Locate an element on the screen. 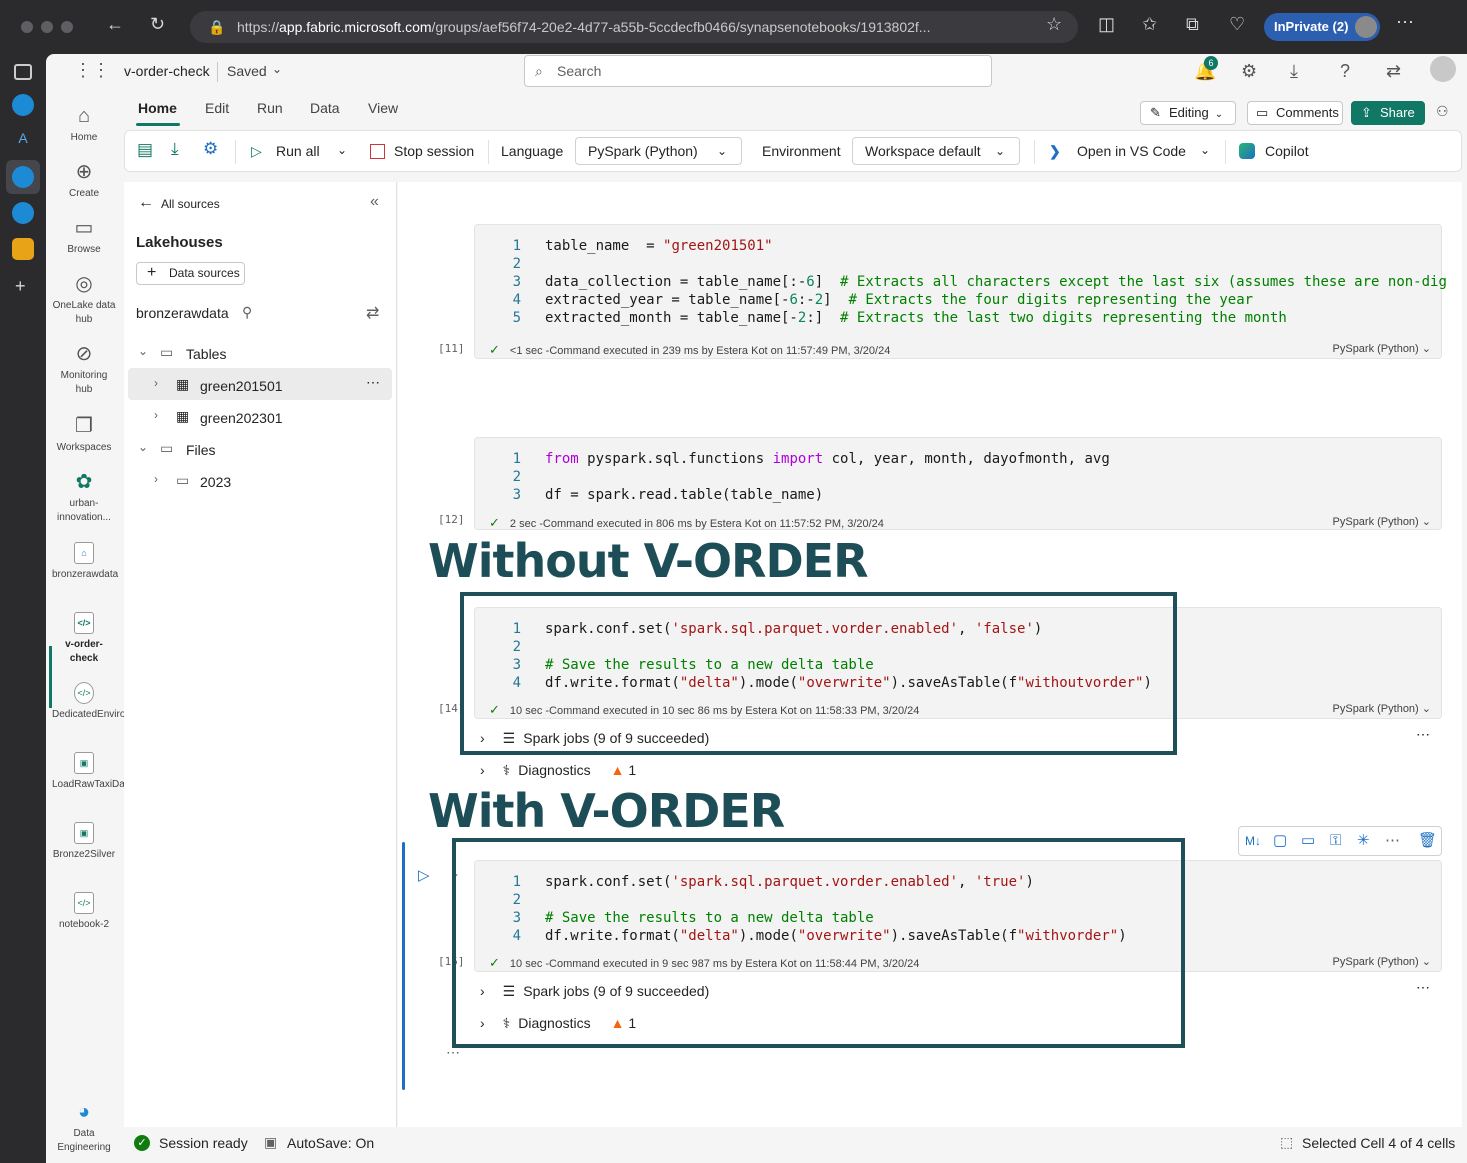 This screenshot has height=1163, width=1467. delete-icon: 🗑 is located at coordinates (1427, 841).